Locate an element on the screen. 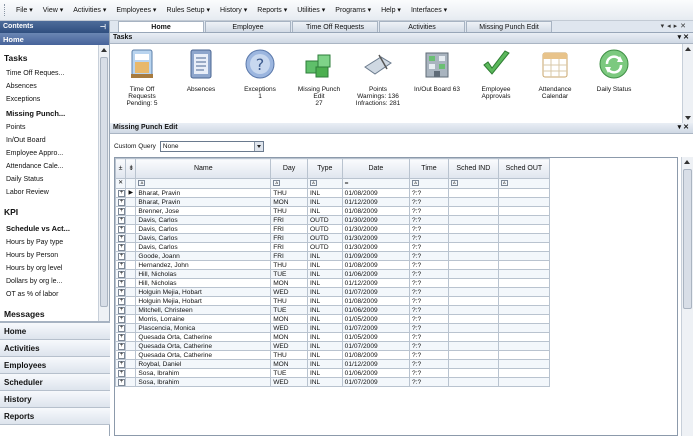  expand-all-icon: ± is located at coordinates (121, 168).